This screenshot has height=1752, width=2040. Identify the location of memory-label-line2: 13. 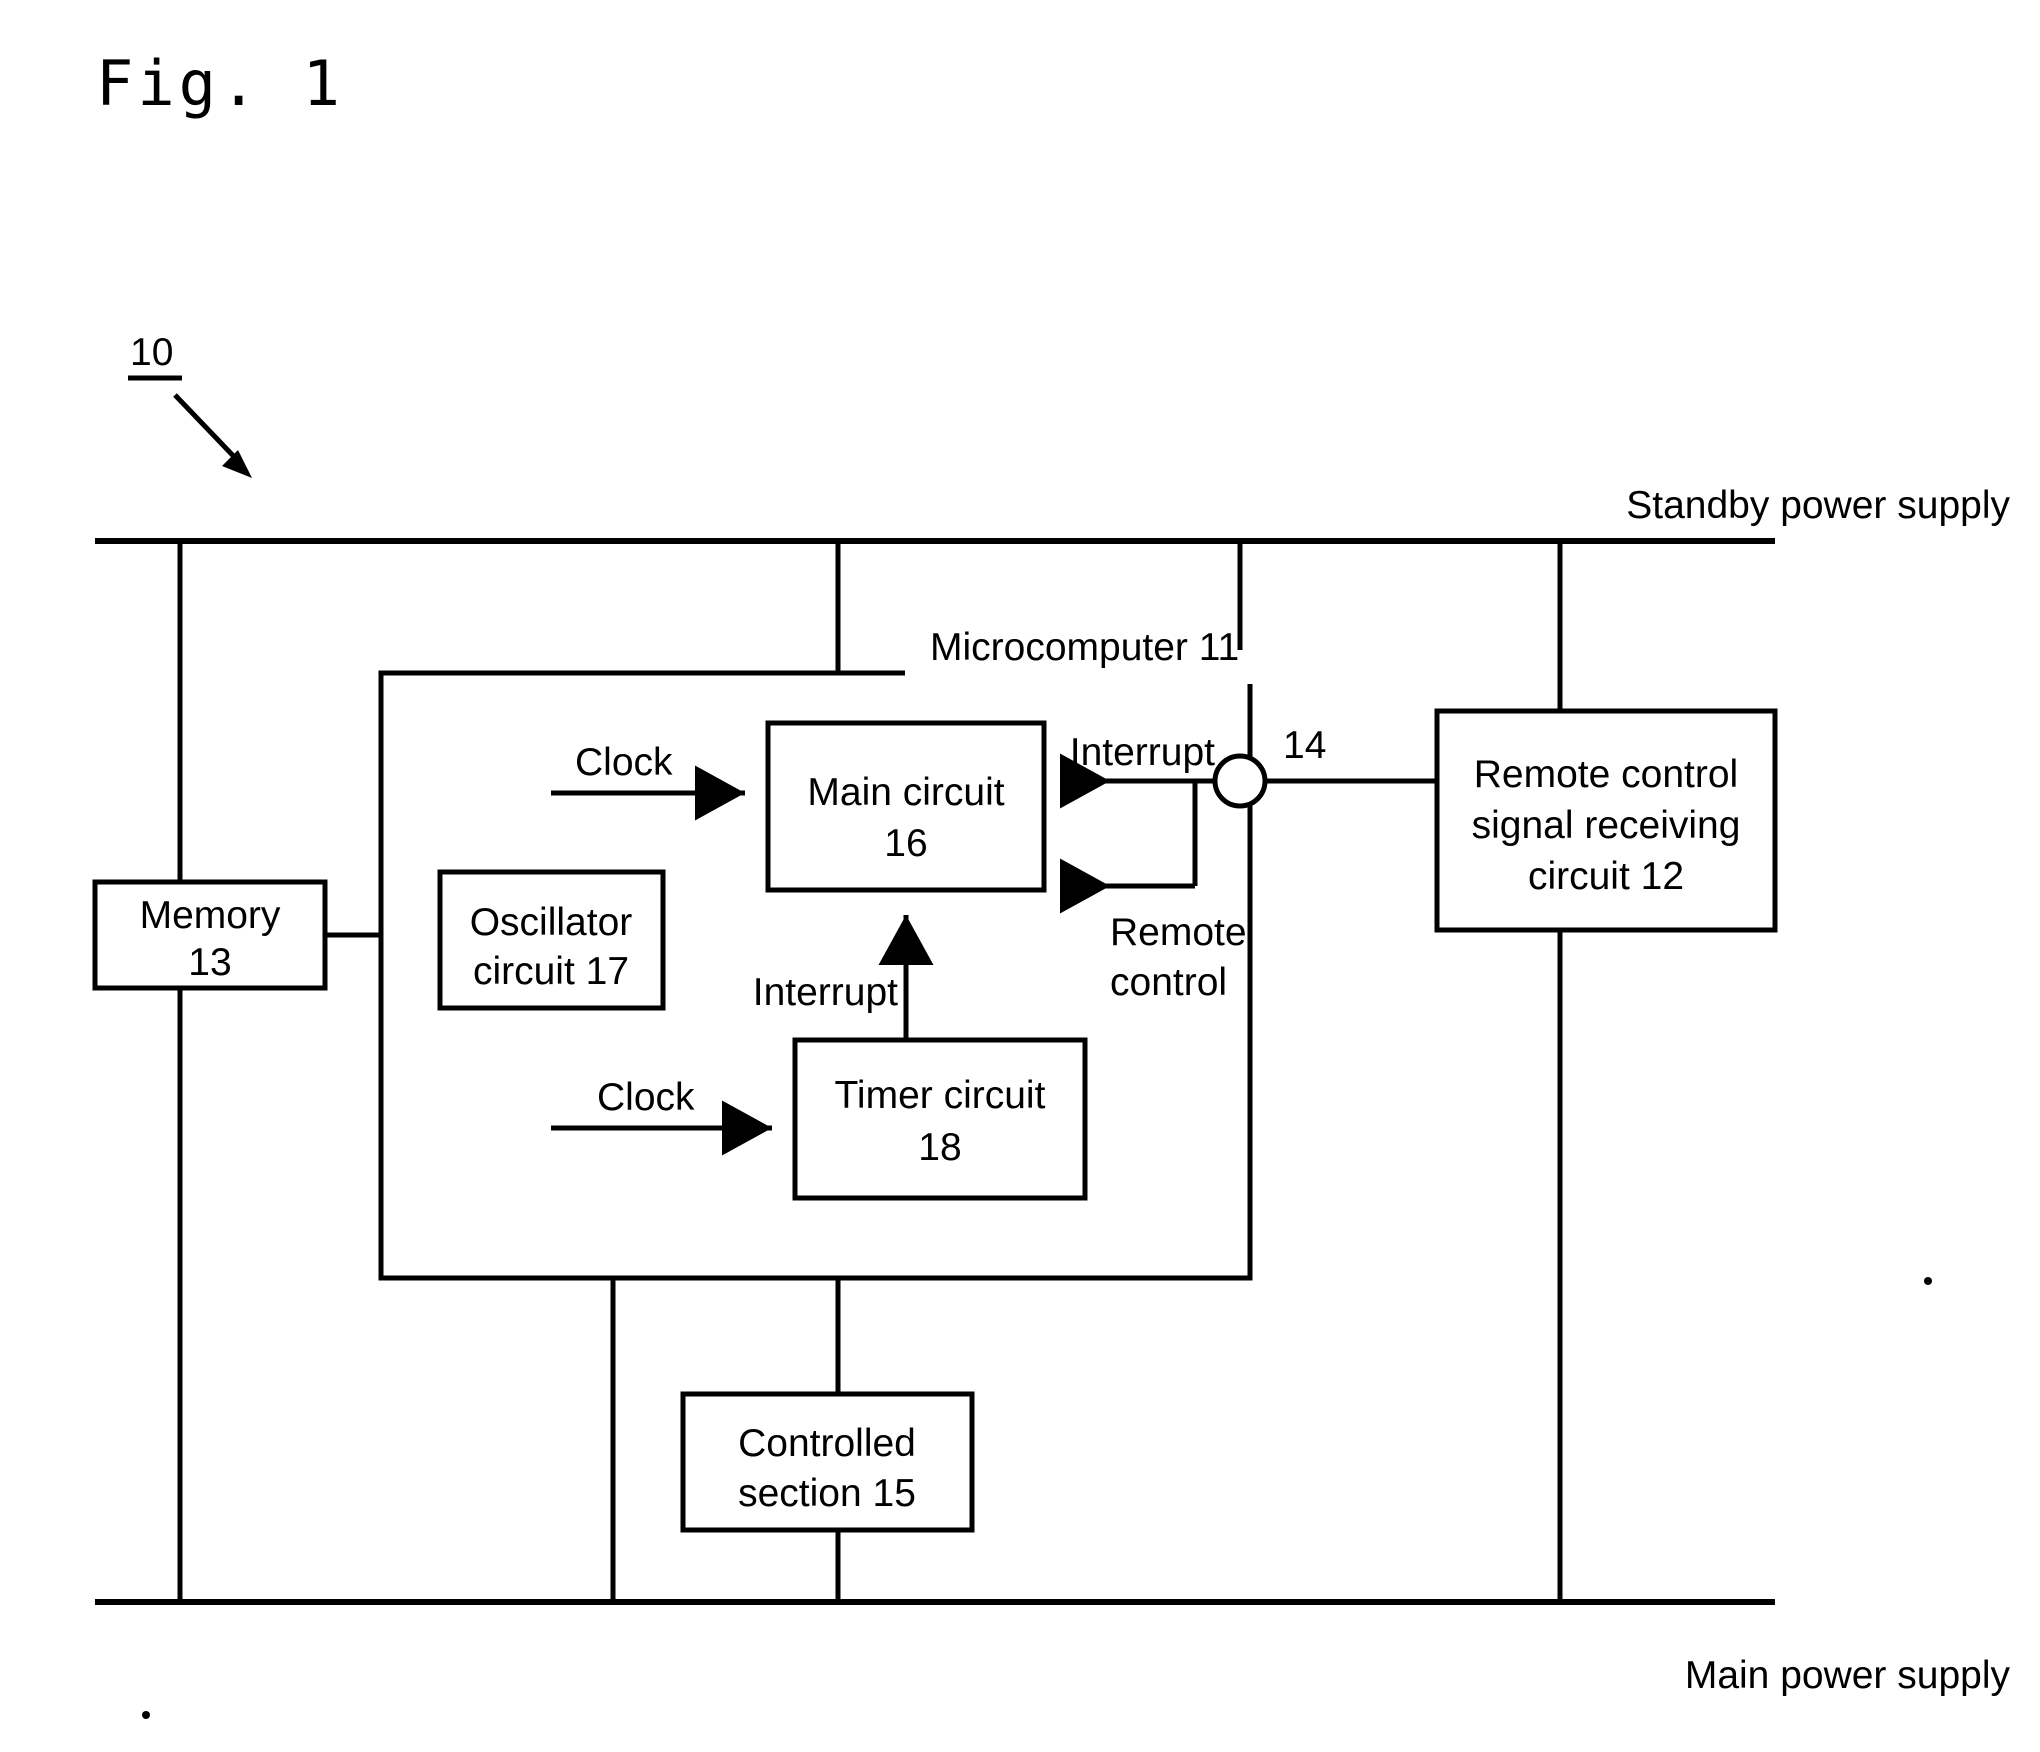
(209, 962).